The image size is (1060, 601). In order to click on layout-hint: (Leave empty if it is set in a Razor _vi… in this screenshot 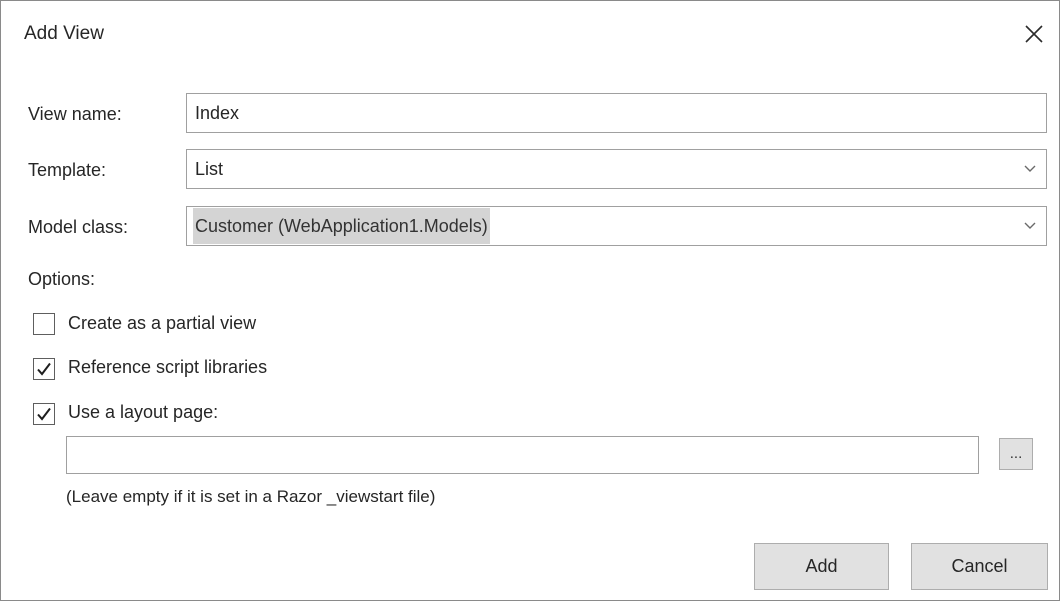, I will do `click(251, 496)`.